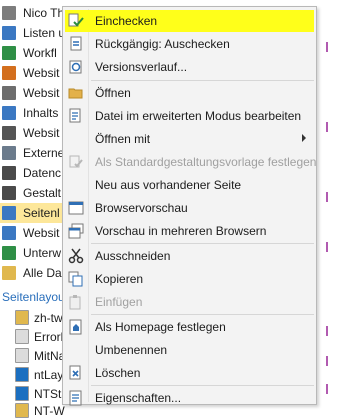  What do you see at coordinates (190, 162) in the screenshot?
I see `menu-item: Als Standardgestaltungsvorlage festlegen` at bounding box center [190, 162].